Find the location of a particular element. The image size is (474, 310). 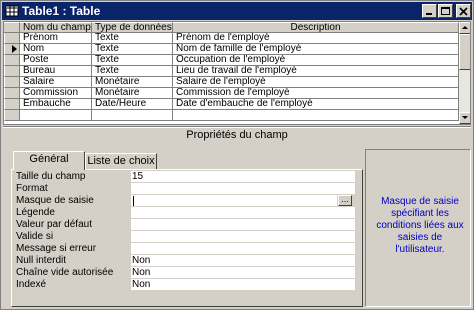

scroll-down-button is located at coordinates (464, 118).